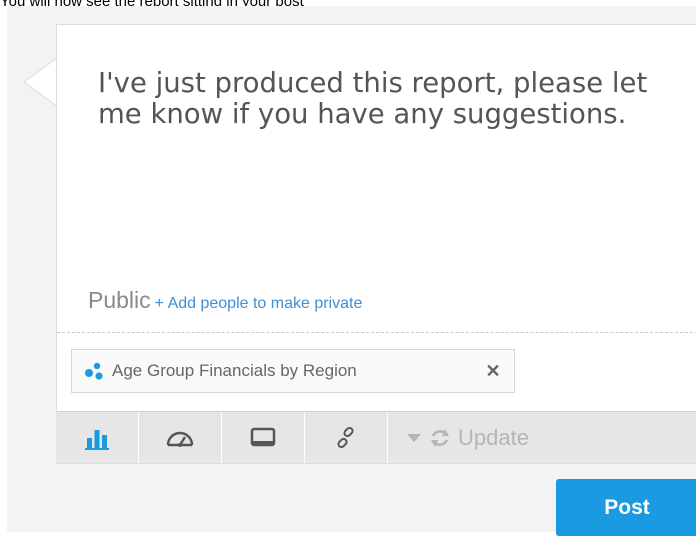 The image size is (696, 538). I want to click on divider, so click(376, 332).